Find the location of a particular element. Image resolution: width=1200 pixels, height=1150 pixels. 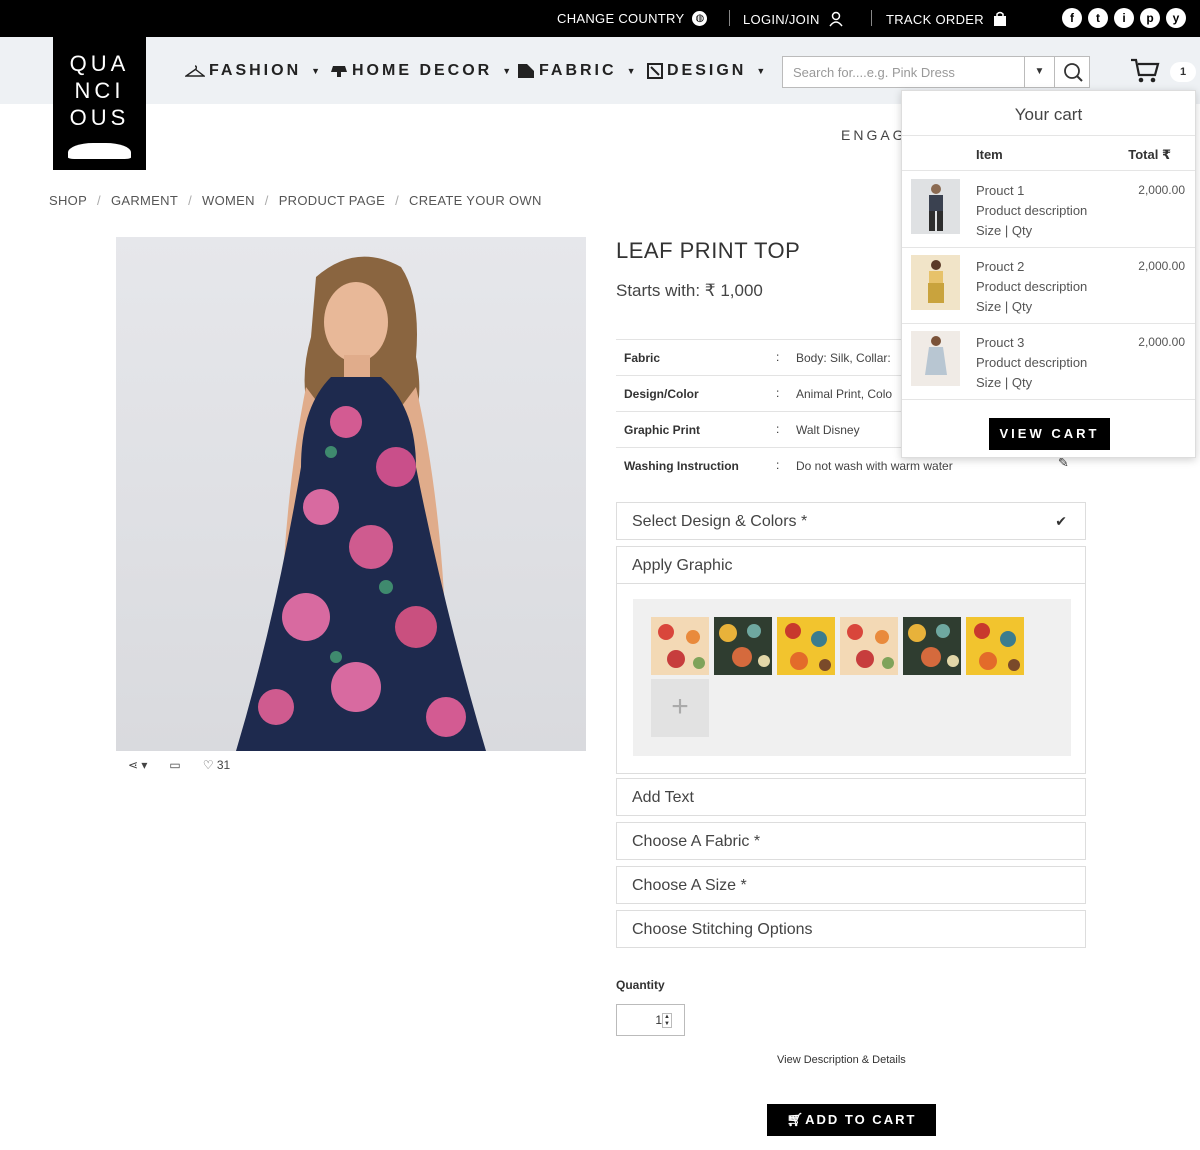

graphic-swatch-grid: + is located at coordinates (852, 677).